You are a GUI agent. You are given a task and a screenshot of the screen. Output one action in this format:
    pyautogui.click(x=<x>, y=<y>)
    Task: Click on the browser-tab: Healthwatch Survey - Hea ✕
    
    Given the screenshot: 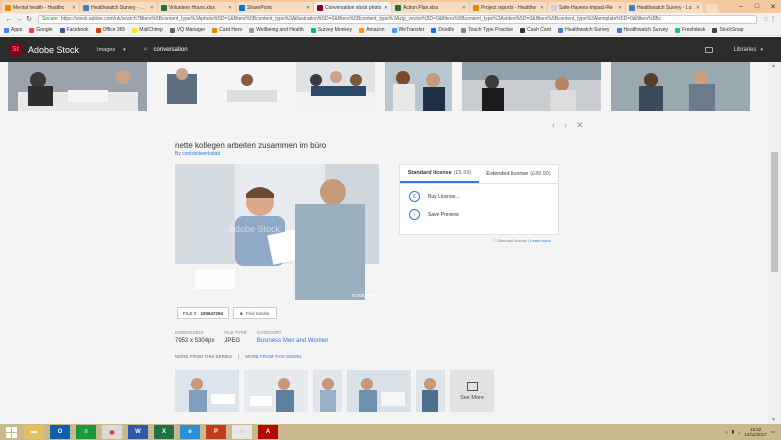 What is the action you would take?
    pyautogui.click(x=118, y=7)
    